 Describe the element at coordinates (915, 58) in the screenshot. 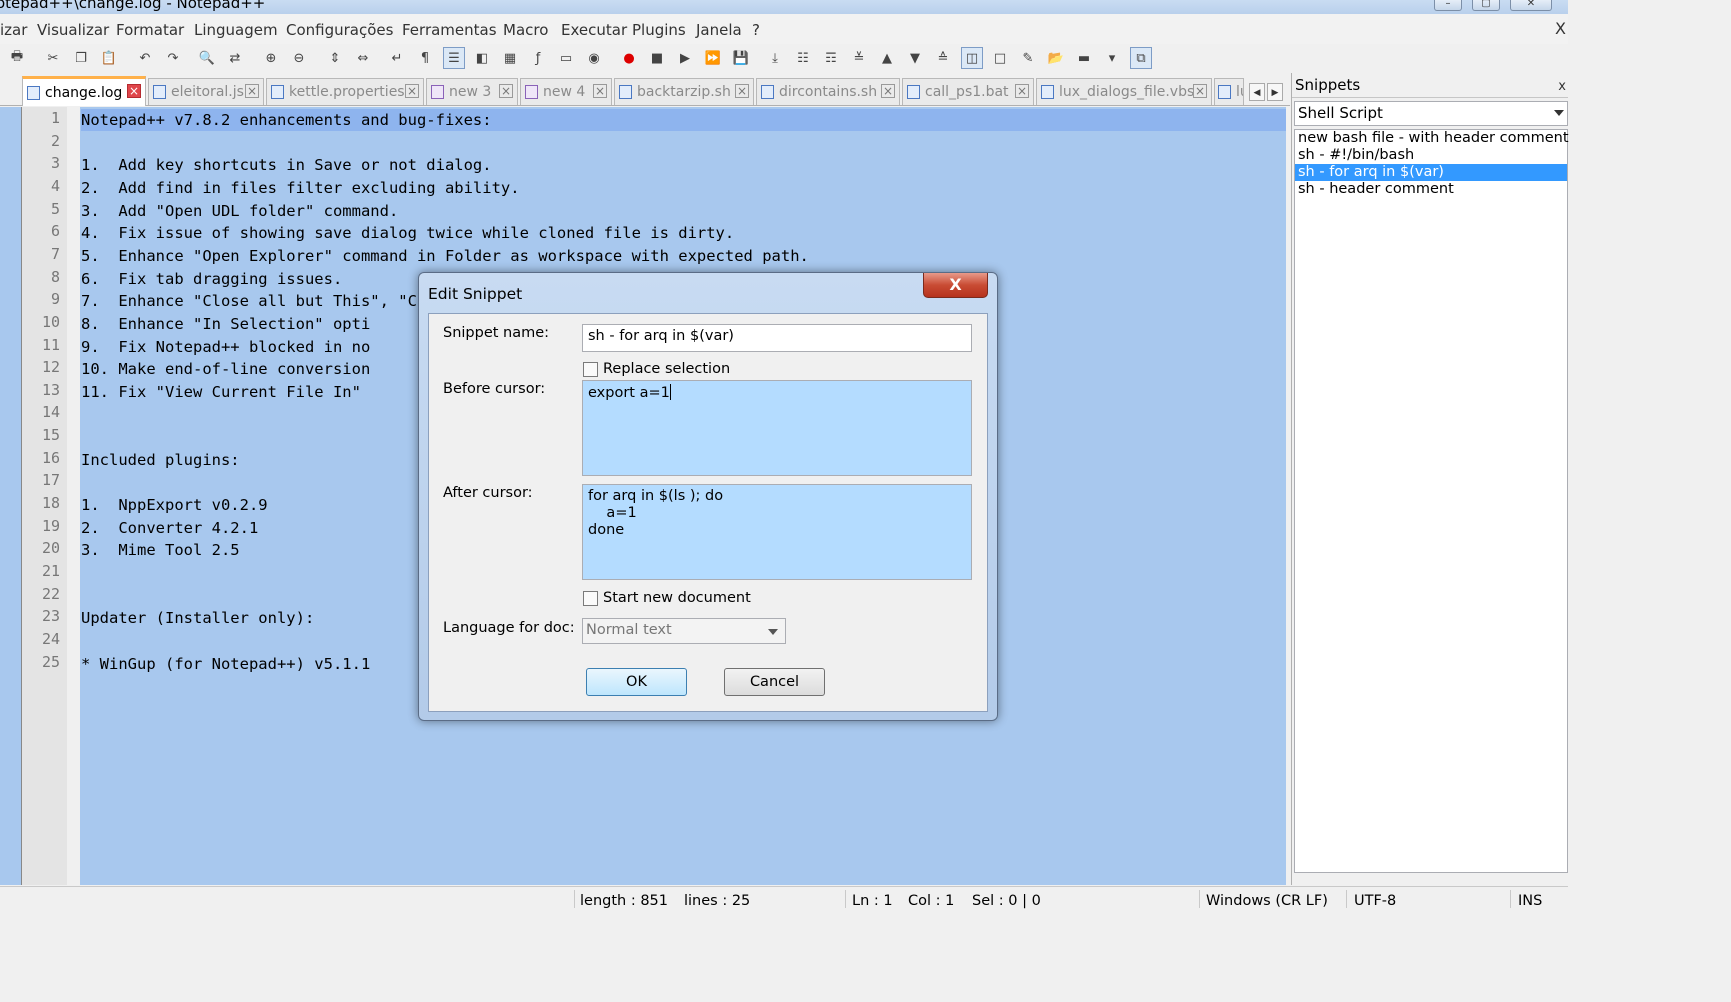

I see `arrow-down-icon: ▼` at that location.